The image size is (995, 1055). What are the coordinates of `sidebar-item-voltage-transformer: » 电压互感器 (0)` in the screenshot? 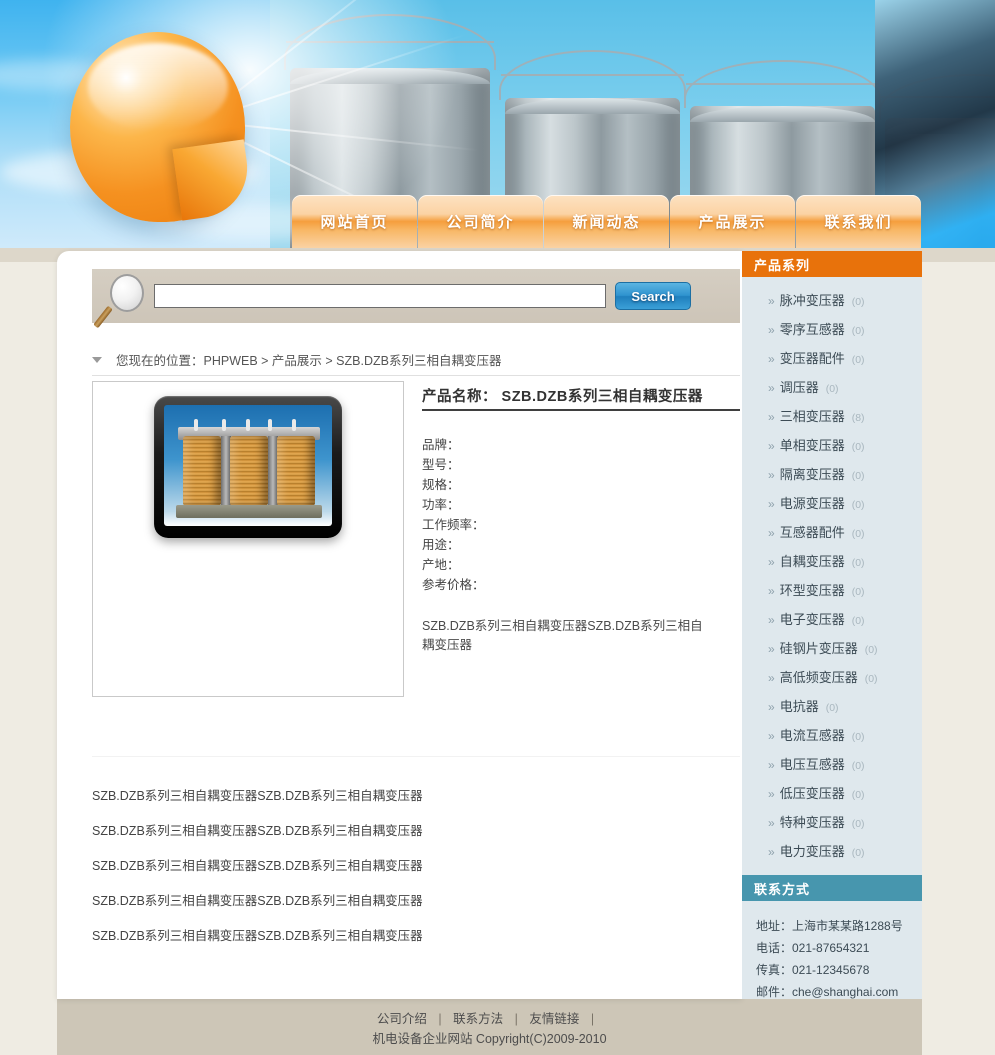 It's located at (832, 765).